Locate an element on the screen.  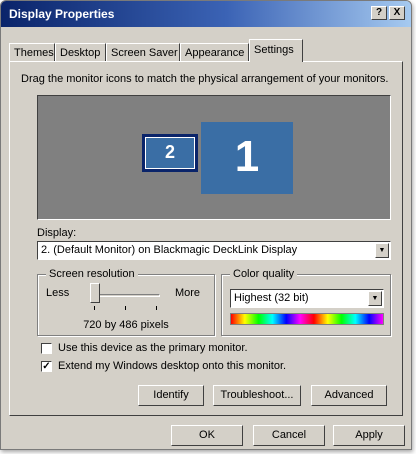
color-quality-value: Highest (32 bit) is located at coordinates (271, 298).